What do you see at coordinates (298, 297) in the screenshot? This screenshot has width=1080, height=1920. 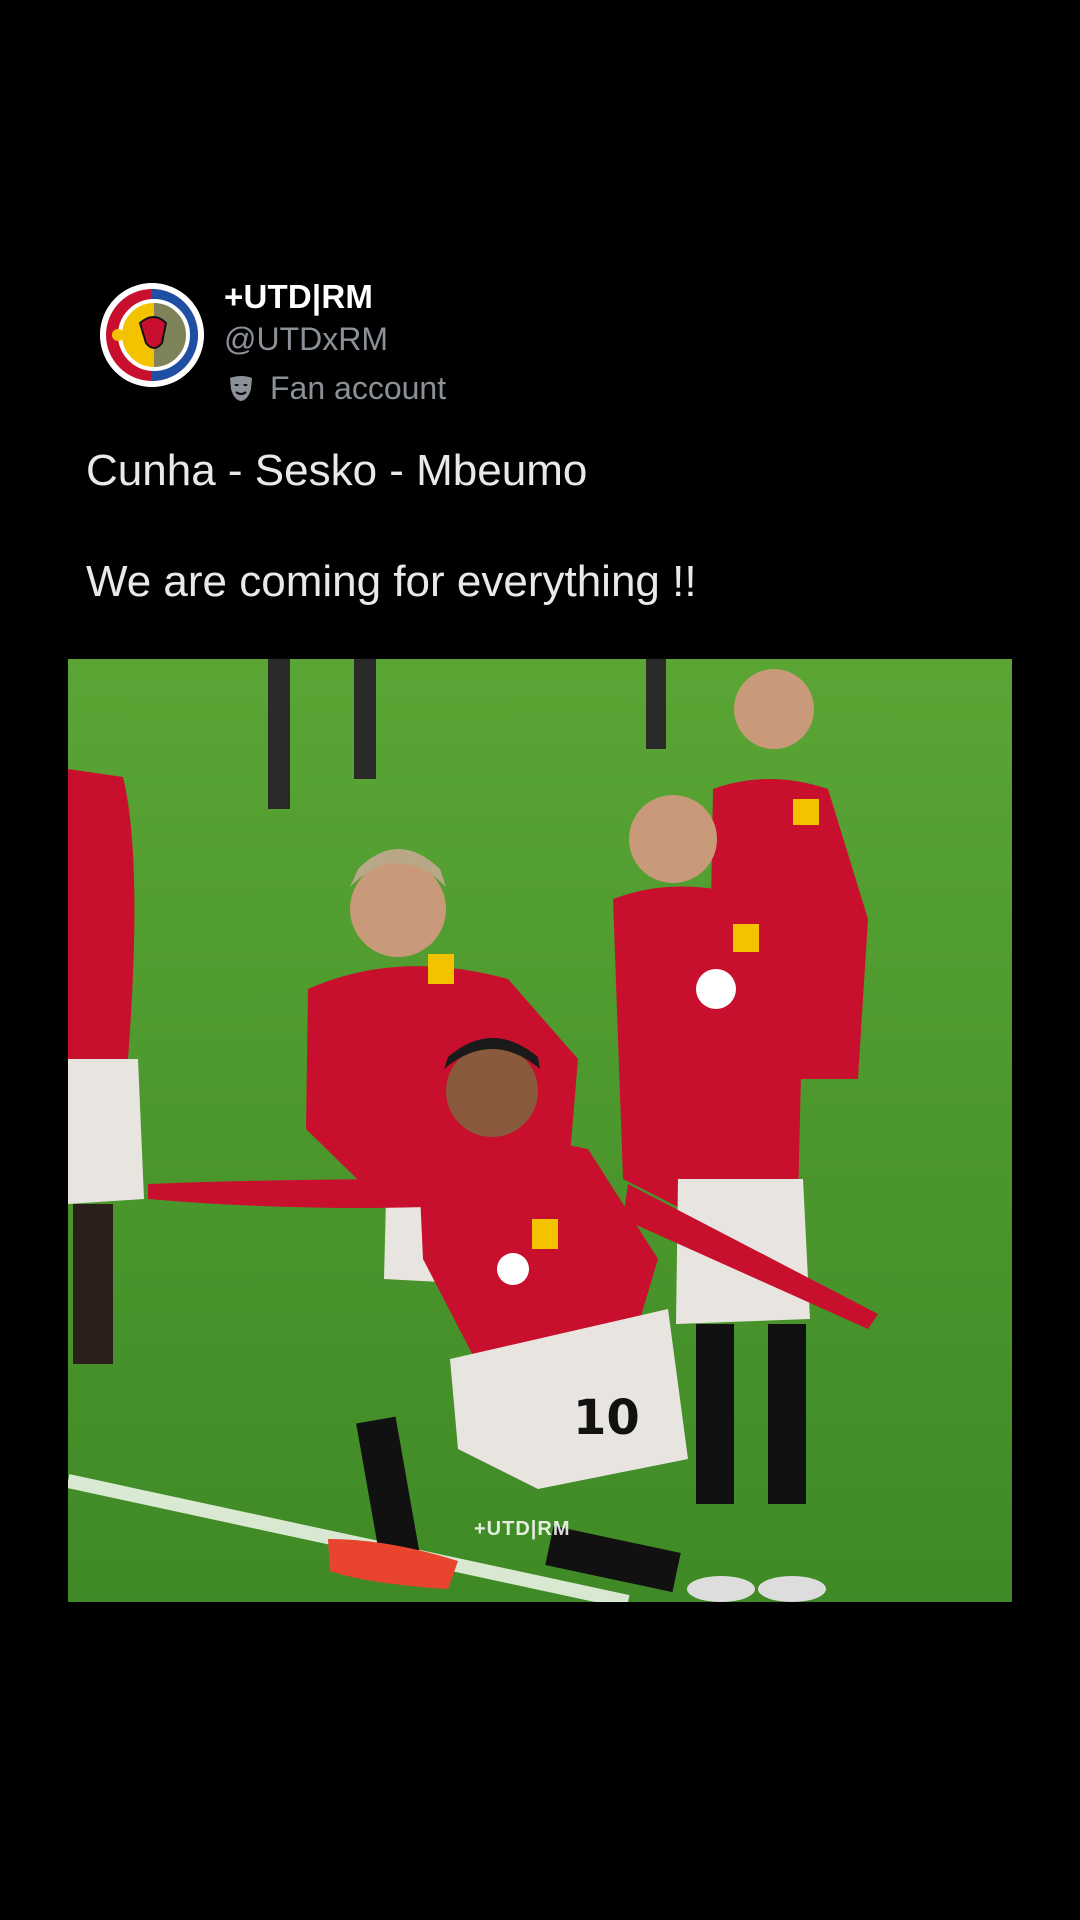 I see `display-name: +UTD|RM` at bounding box center [298, 297].